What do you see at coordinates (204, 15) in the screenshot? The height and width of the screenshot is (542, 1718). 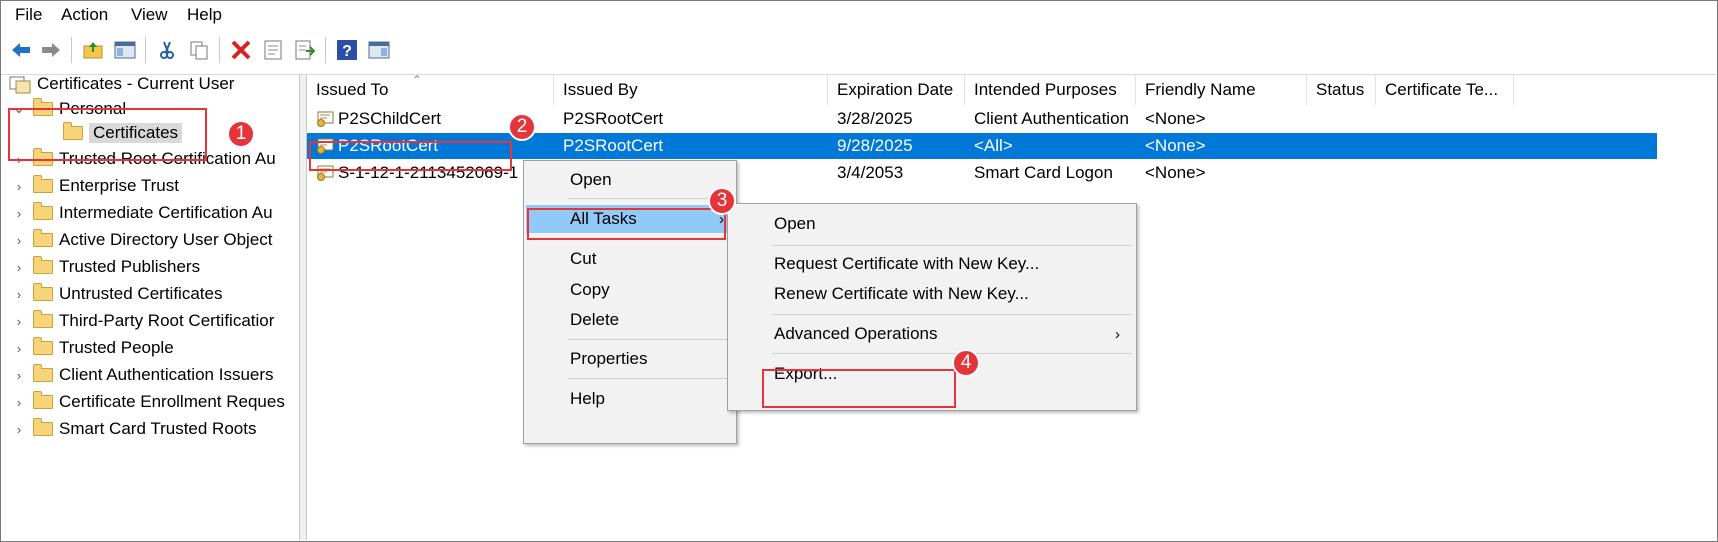 I see `menu-help: Help` at bounding box center [204, 15].